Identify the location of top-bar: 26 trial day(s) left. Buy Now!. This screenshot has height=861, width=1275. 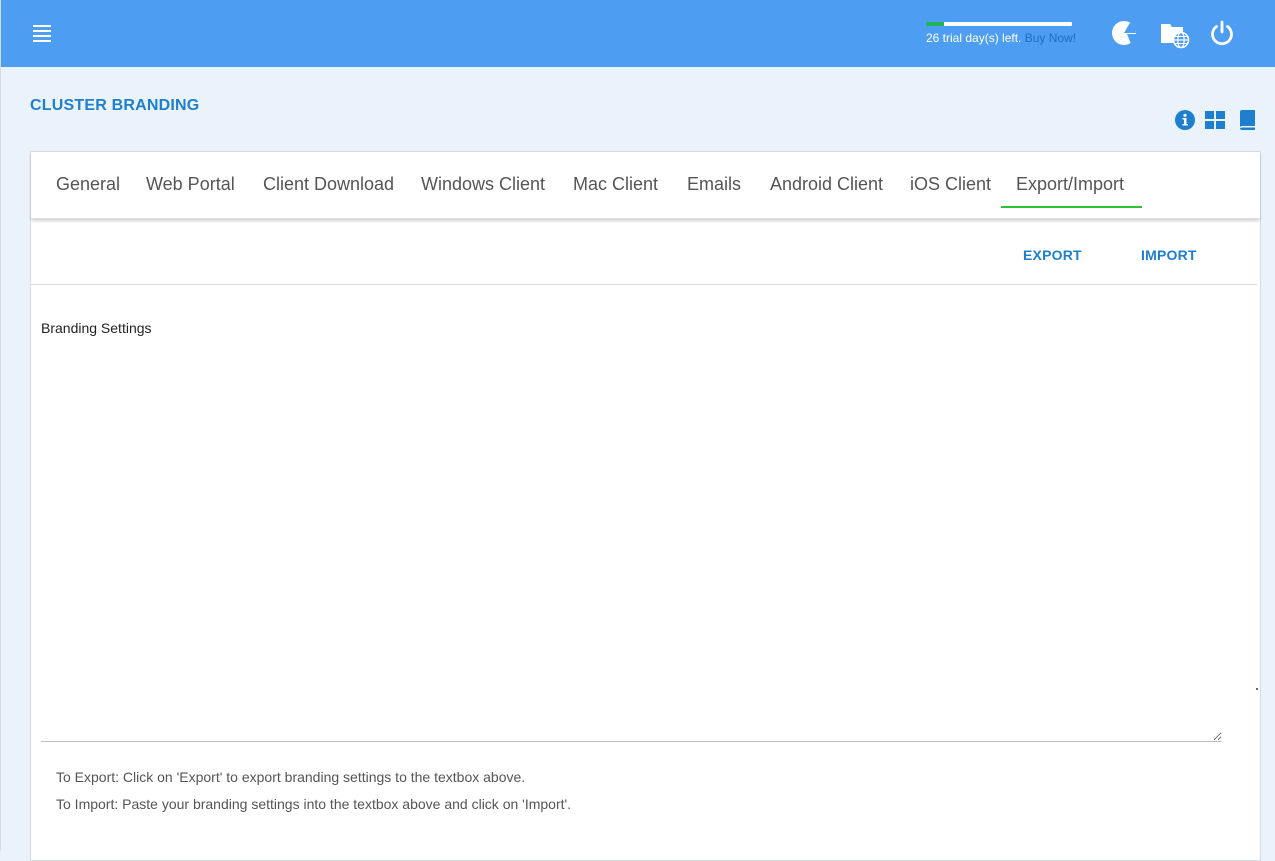
(638, 33).